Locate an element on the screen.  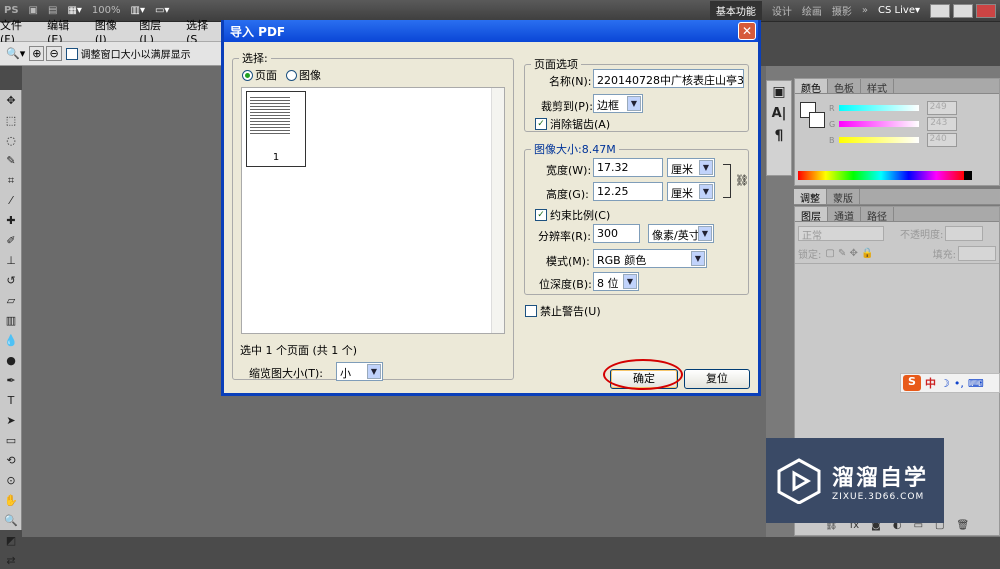
color-spectrum is located at coordinates (881, 175).